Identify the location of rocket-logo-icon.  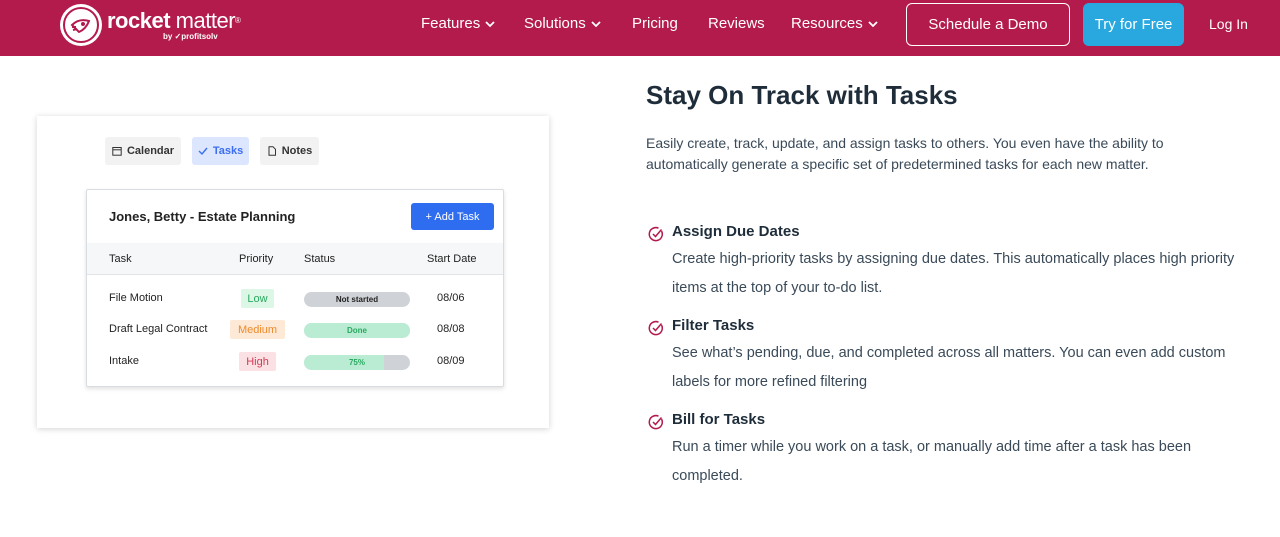
(81, 25).